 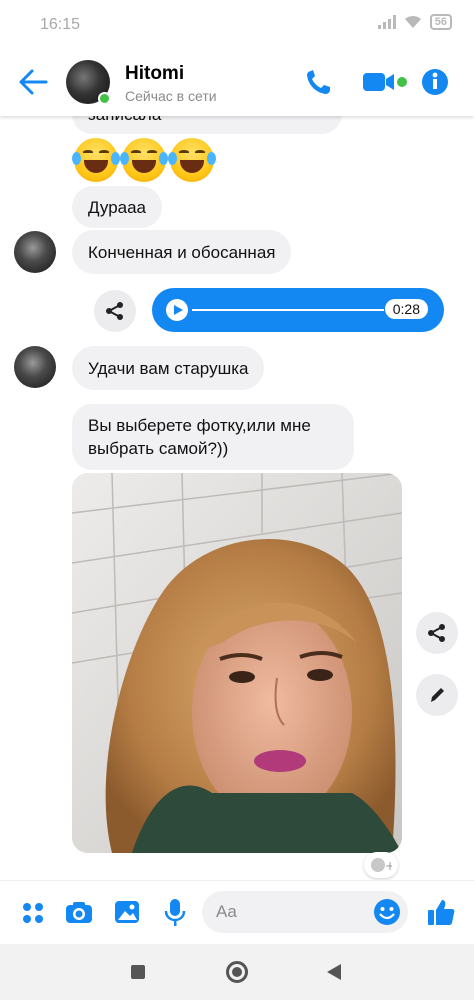 I want to click on gallery-icon, so click(x=127, y=912).